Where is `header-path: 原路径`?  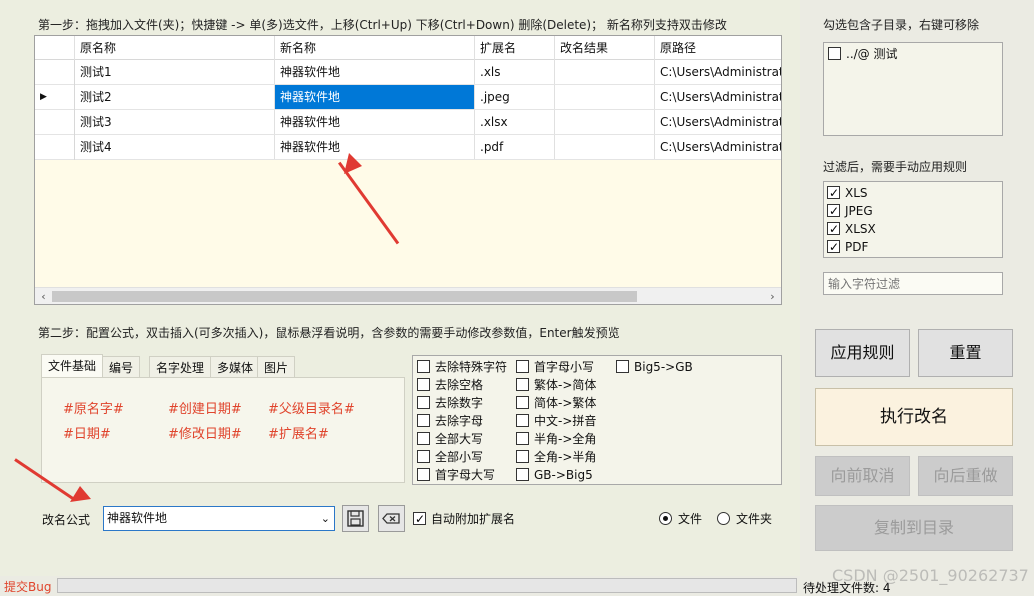 header-path: 原路径 is located at coordinates (718, 48).